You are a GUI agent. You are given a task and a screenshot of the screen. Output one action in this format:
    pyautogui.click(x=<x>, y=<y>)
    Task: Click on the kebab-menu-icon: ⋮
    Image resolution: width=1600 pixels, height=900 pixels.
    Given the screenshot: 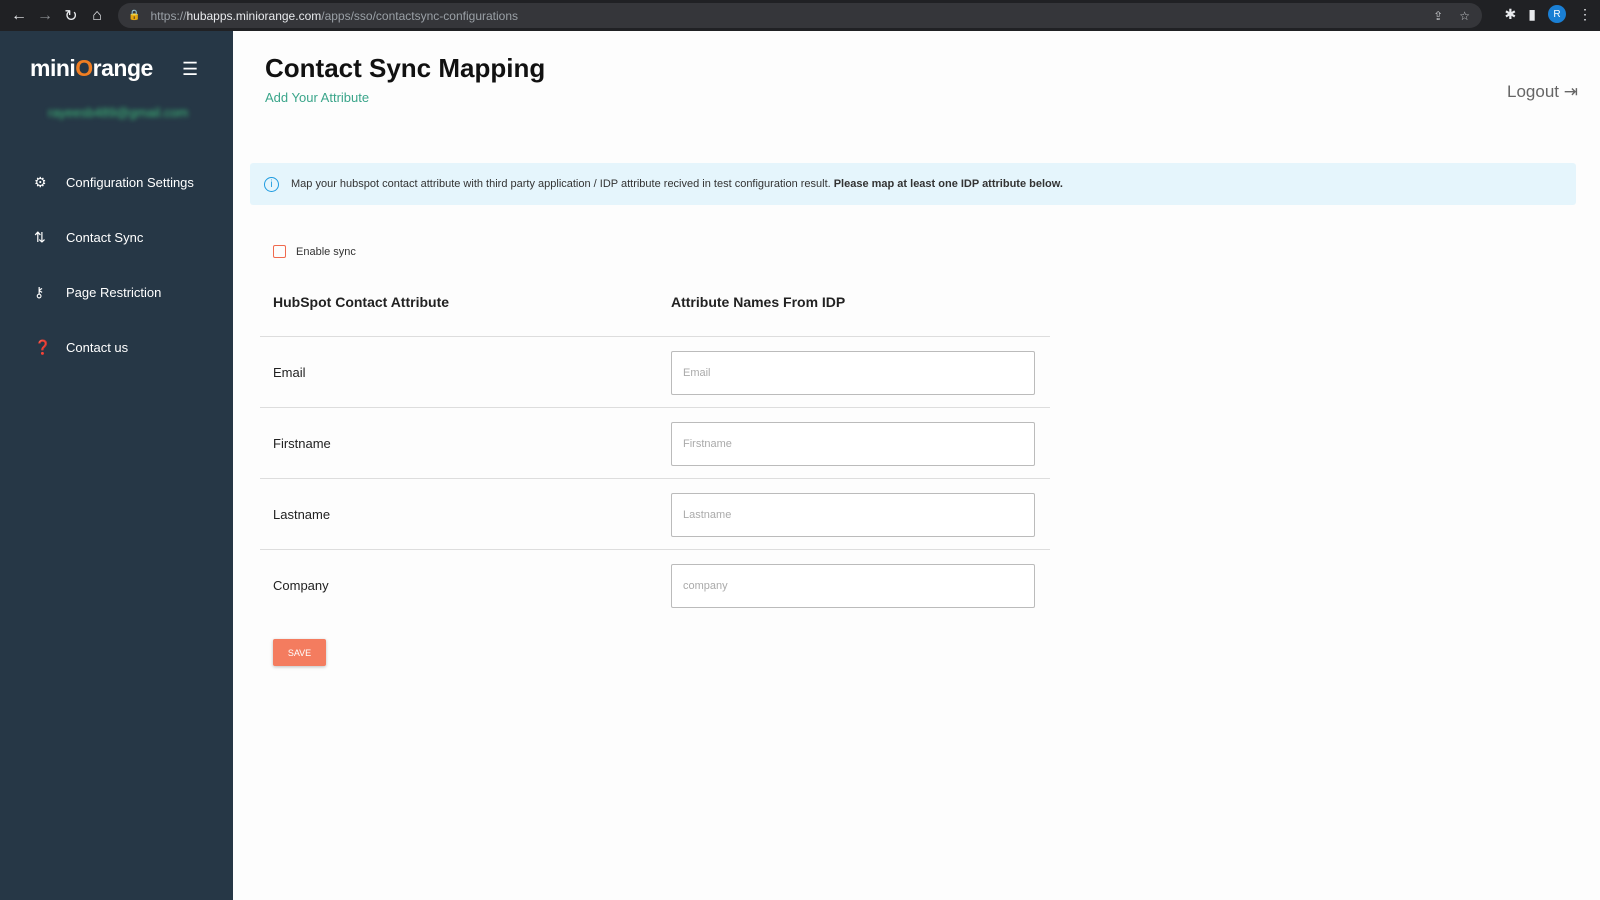 What is the action you would take?
    pyautogui.click(x=1585, y=14)
    